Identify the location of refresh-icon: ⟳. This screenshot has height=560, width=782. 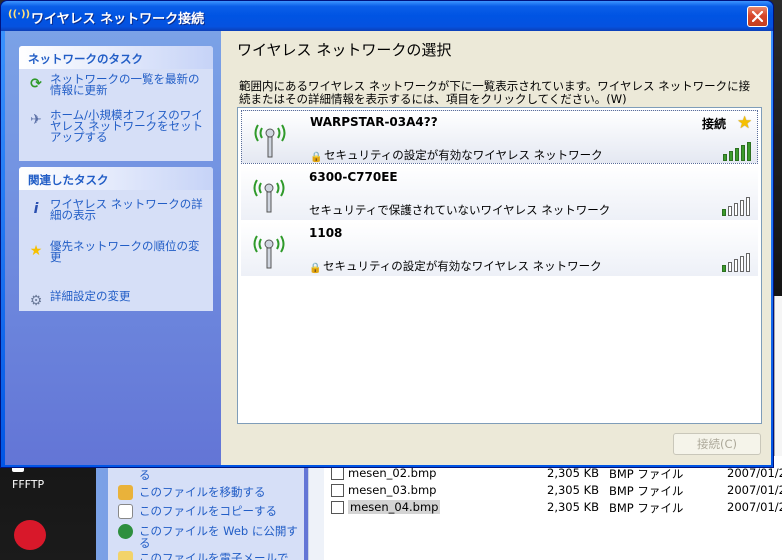
(36, 84).